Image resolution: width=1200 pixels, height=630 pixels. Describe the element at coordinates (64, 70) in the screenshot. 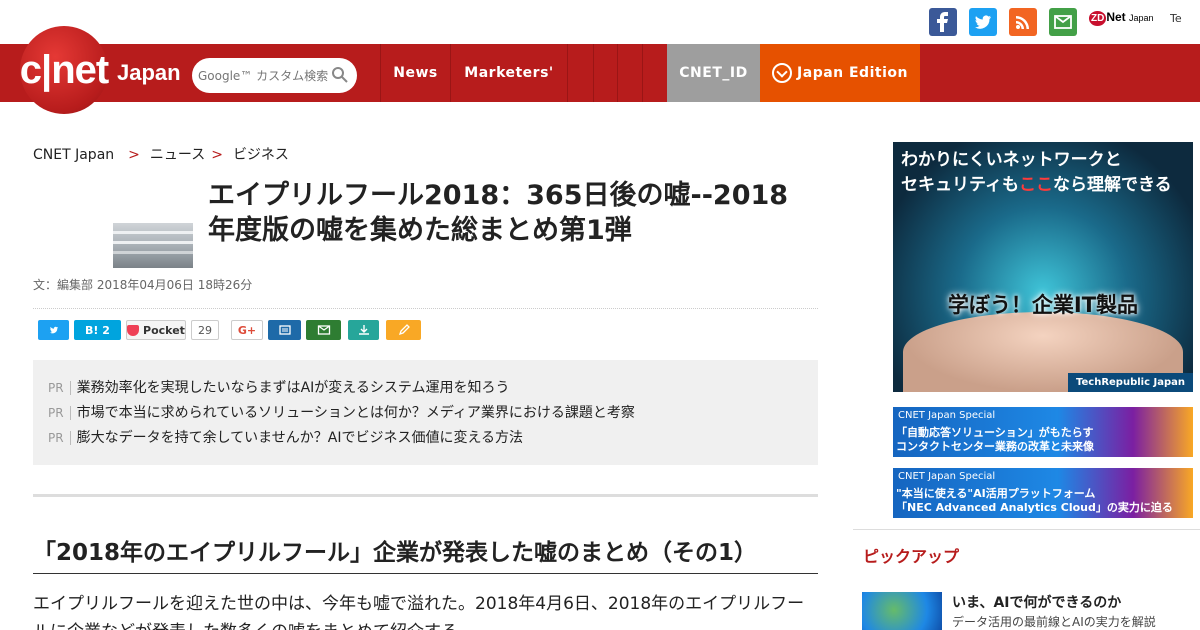

I see `cnet-logo: c|net` at that location.